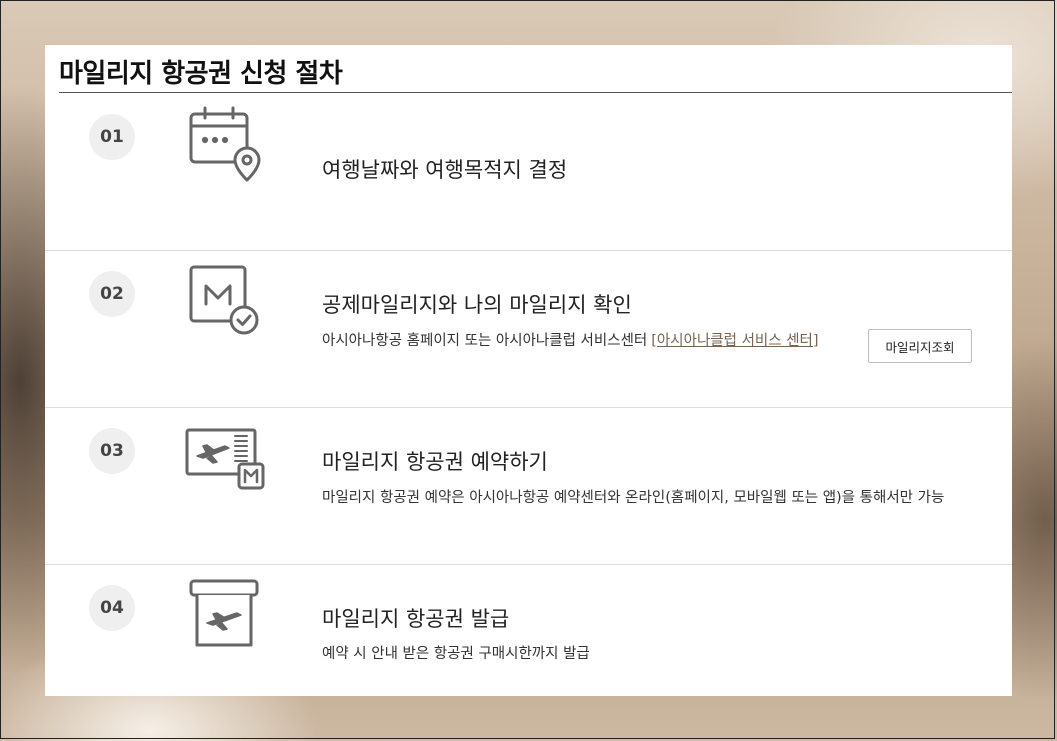 The image size is (1057, 741). Describe the element at coordinates (112, 294) in the screenshot. I see `step-number: 02` at that location.